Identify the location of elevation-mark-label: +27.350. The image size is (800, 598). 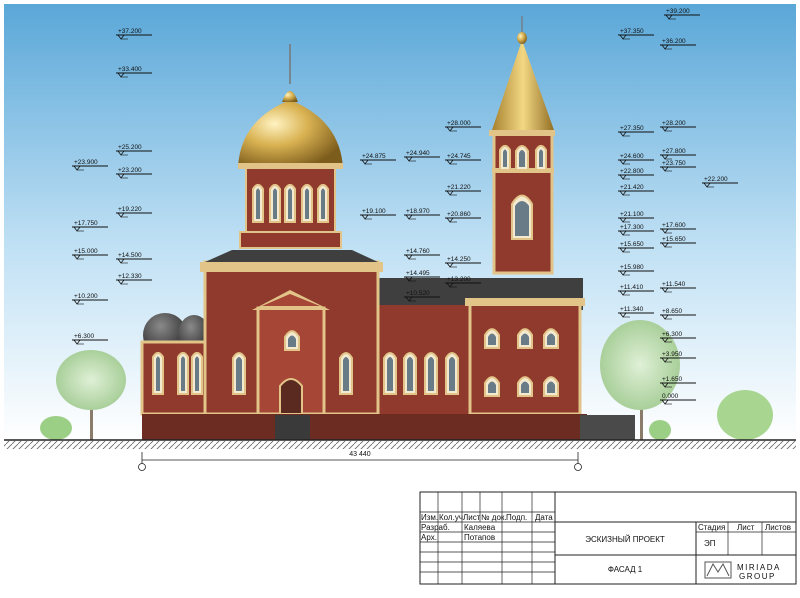
(632, 128).